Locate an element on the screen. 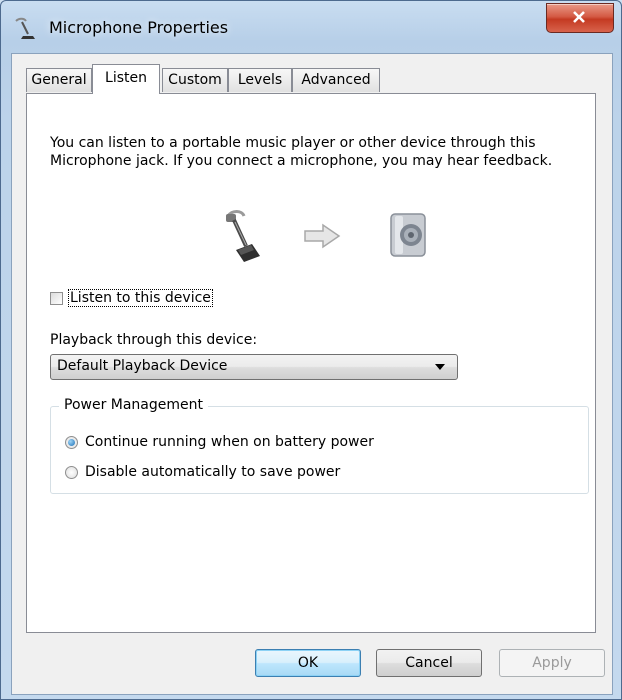 This screenshot has width=622, height=700. tab-label: Levels is located at coordinates (260, 80).